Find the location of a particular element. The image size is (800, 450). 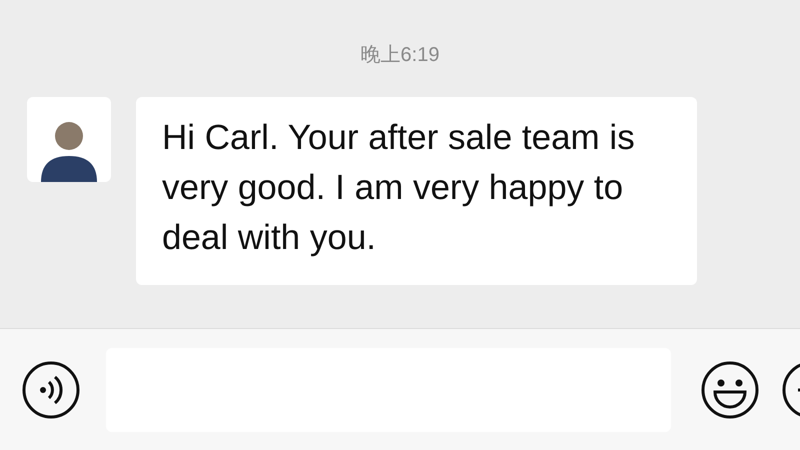

message-timestamp: 晚上6:19 is located at coordinates (400, 55).